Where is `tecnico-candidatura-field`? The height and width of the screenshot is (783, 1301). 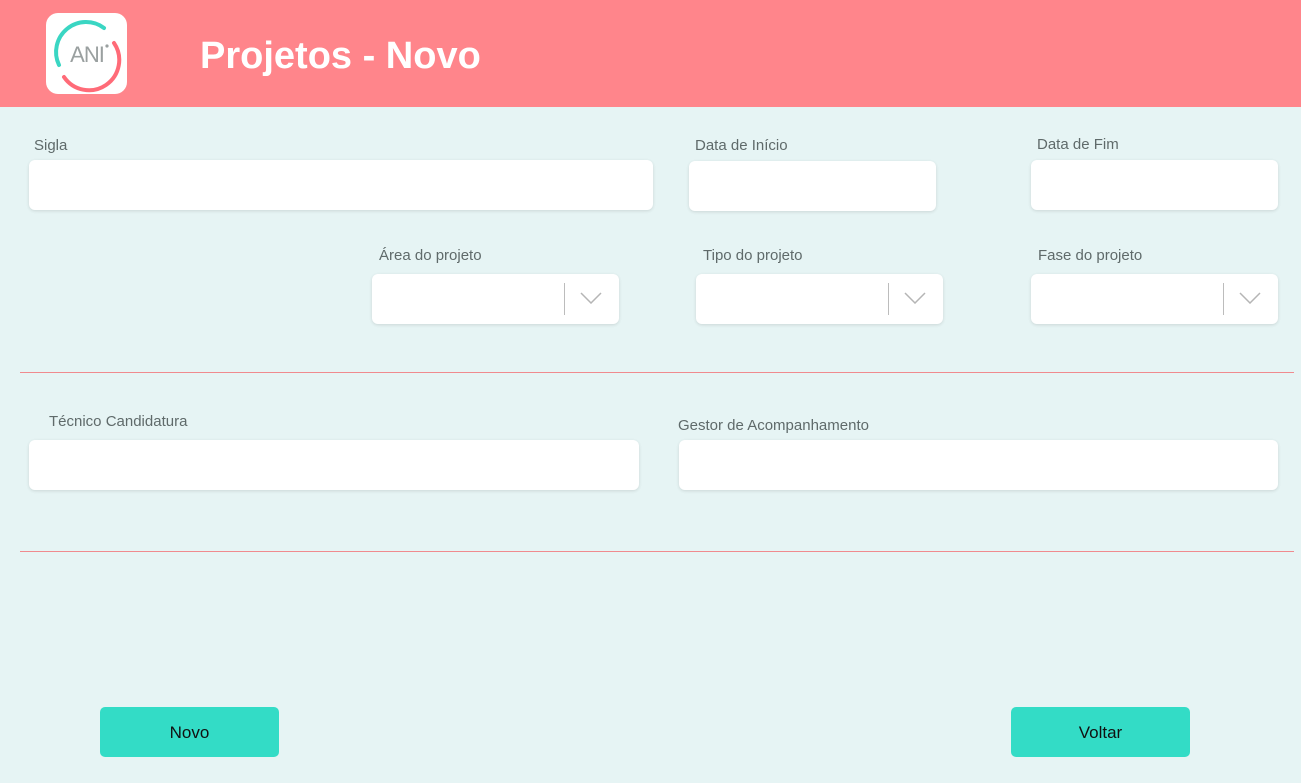 tecnico-candidatura-field is located at coordinates (334, 465).